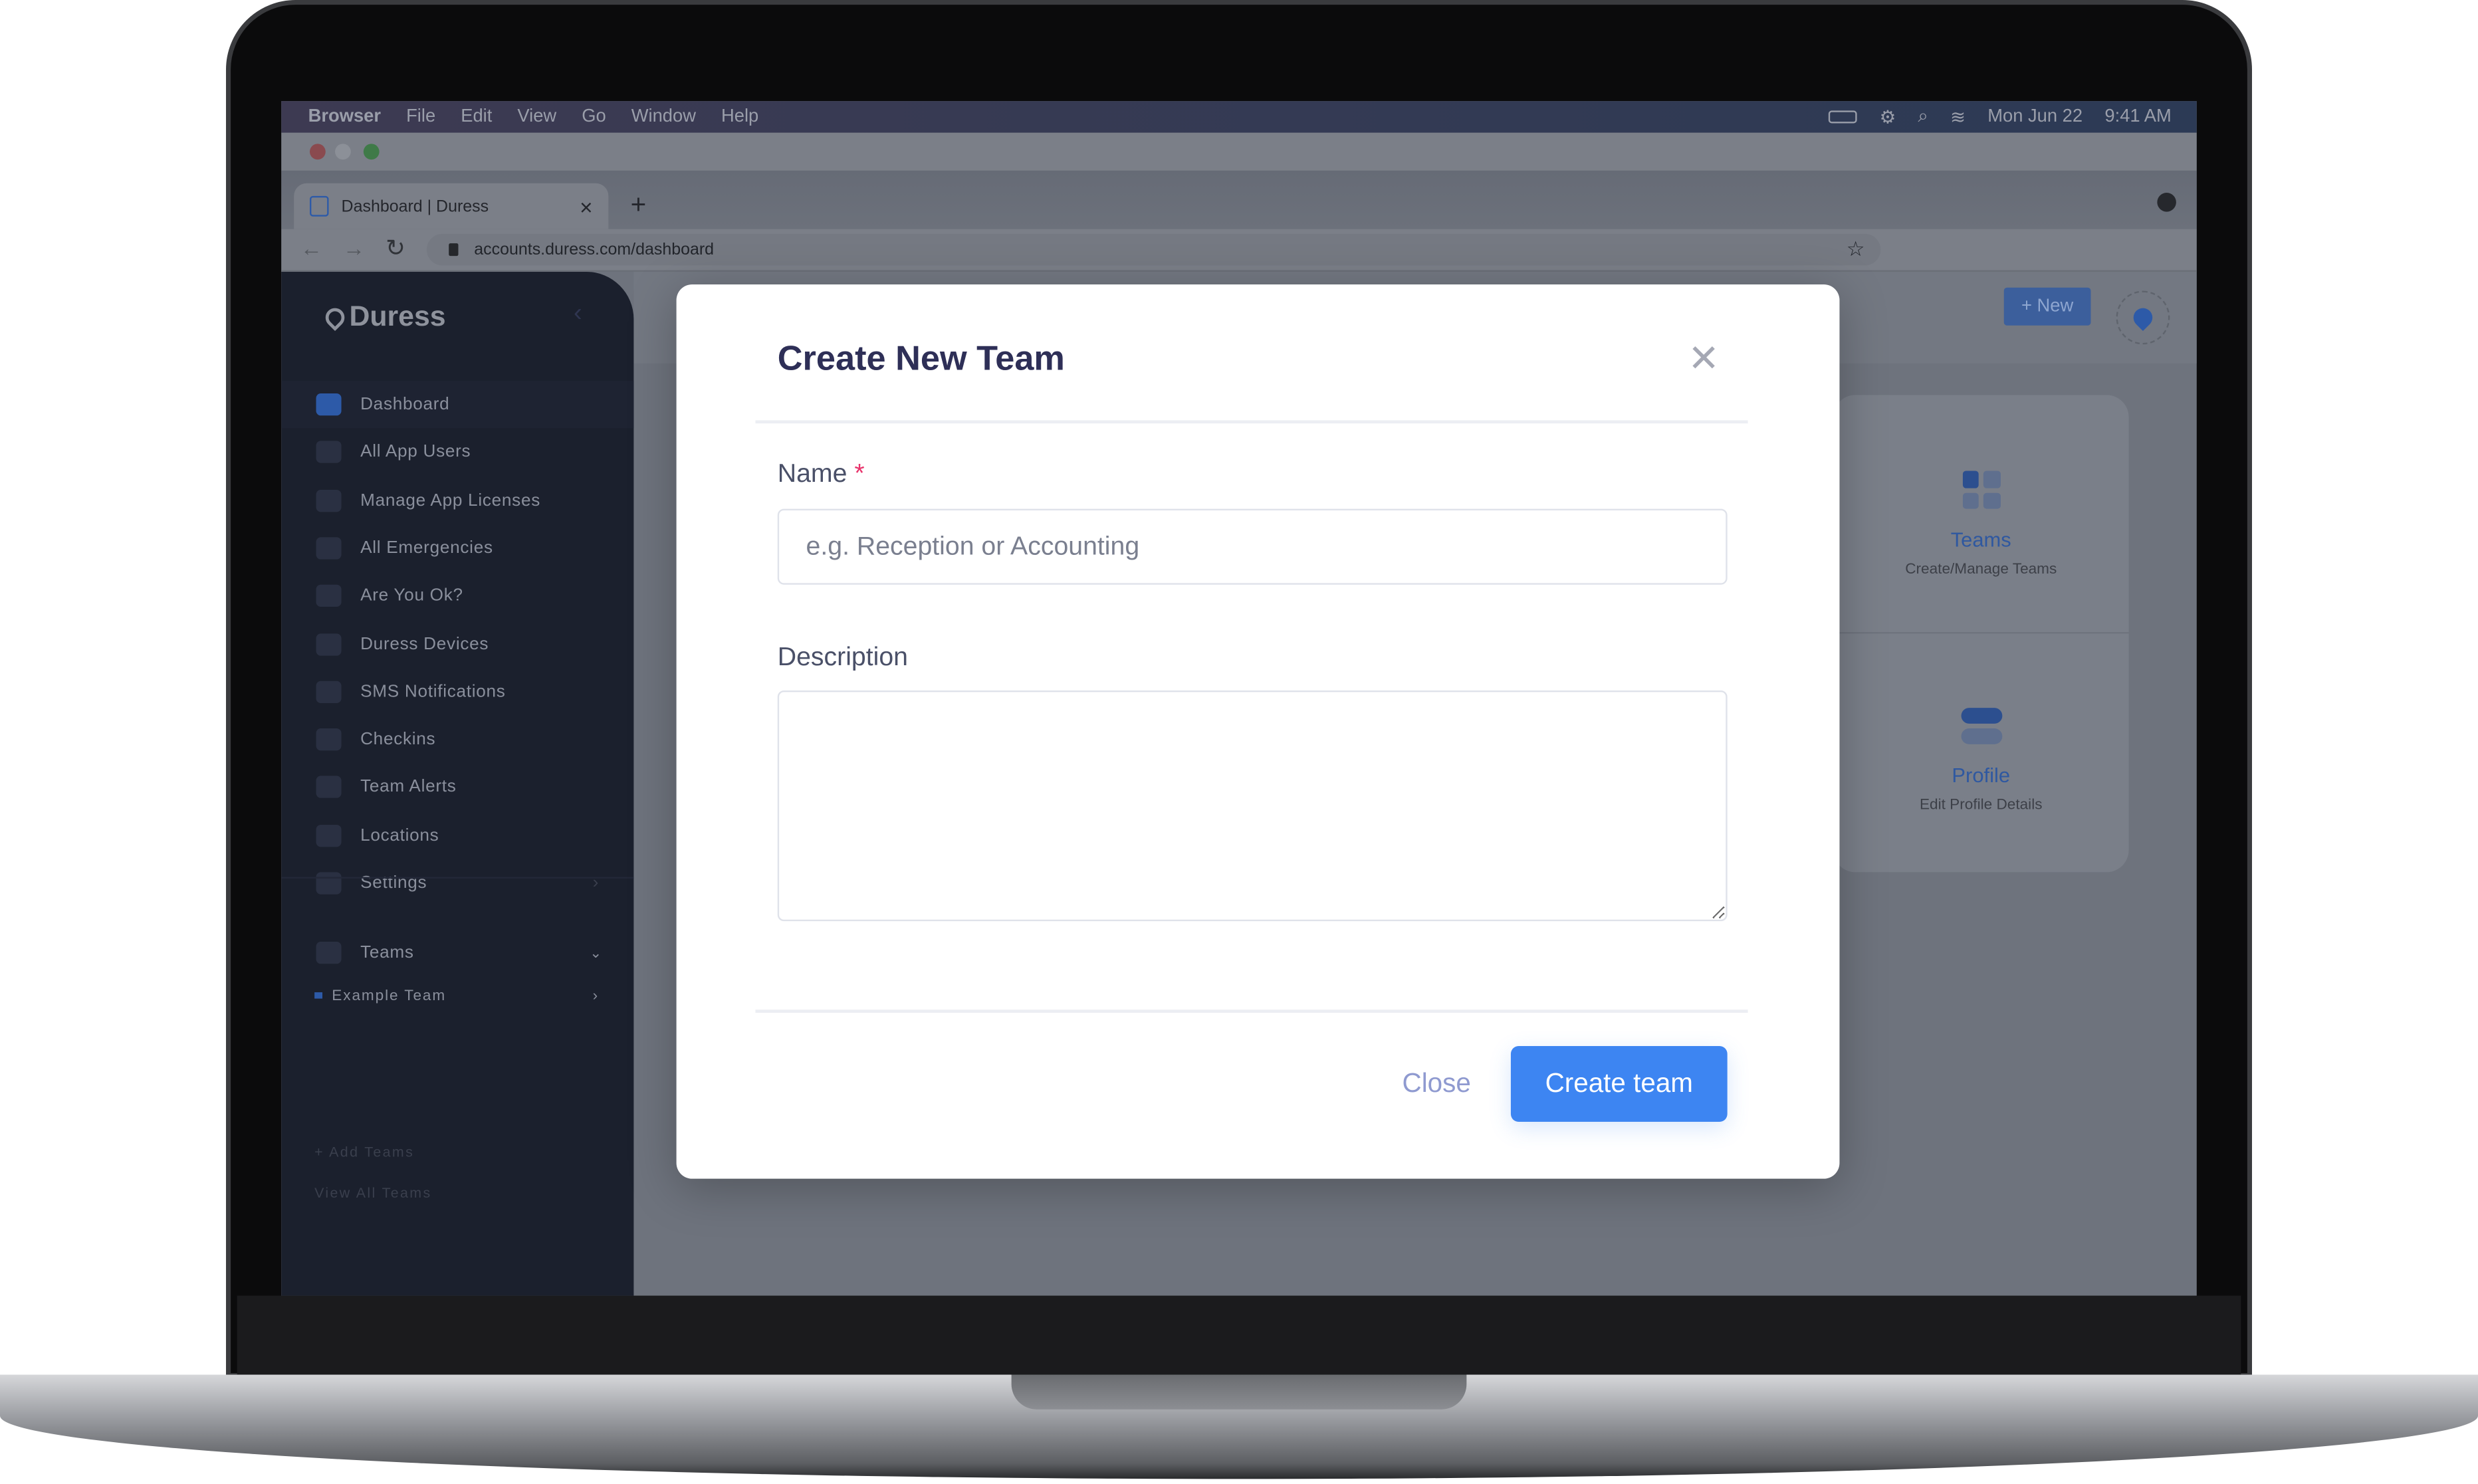 The image size is (2478, 1484). I want to click on window-titlebar, so click(1239, 151).